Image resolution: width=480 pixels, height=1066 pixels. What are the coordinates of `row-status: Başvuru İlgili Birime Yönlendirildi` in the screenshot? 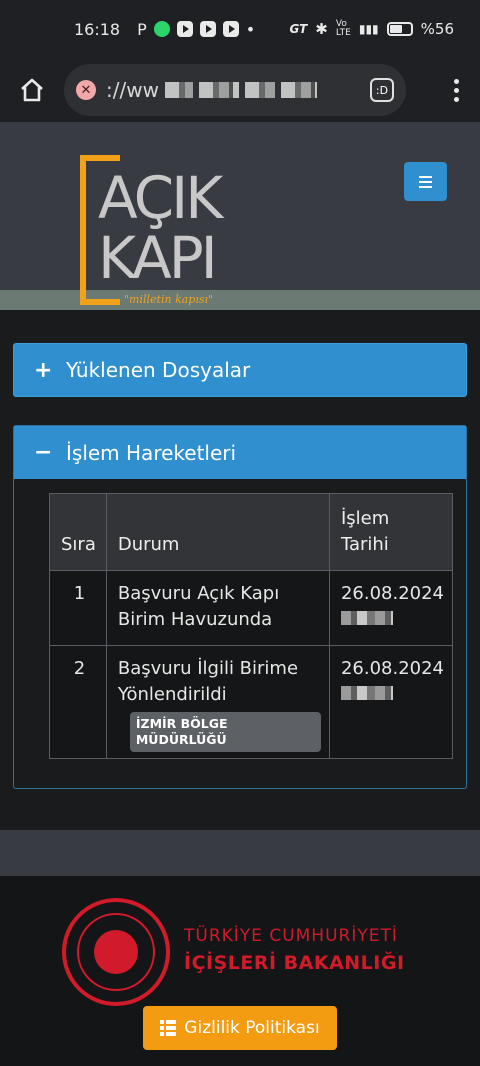 It's located at (208, 681).